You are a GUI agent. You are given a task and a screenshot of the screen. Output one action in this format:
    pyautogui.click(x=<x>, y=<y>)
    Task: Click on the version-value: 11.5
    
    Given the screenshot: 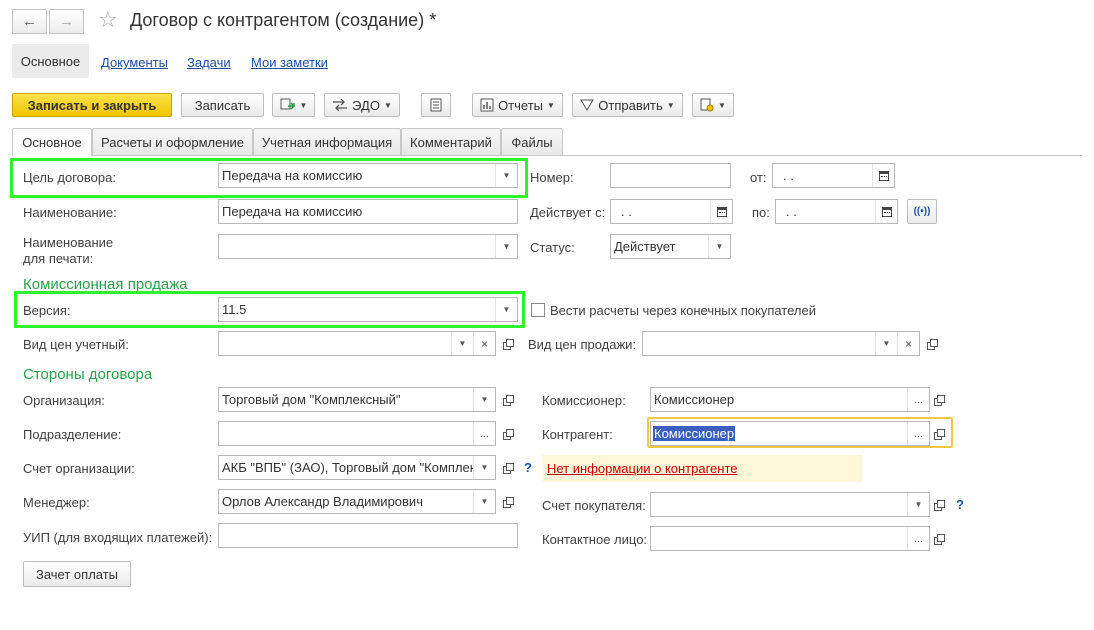 What is the action you would take?
    pyautogui.click(x=234, y=309)
    